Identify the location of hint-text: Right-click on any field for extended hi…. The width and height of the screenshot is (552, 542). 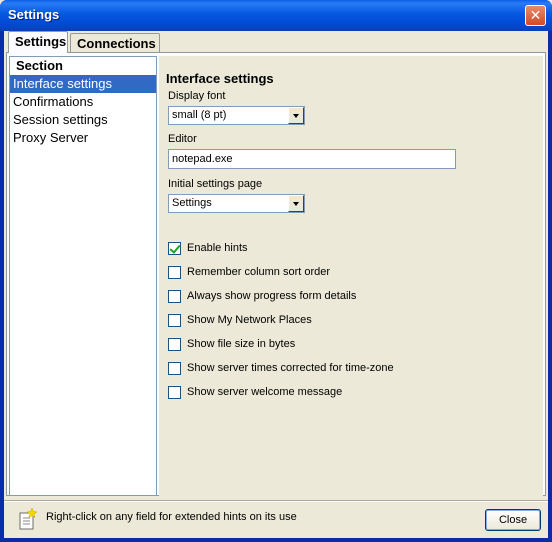
(171, 517).